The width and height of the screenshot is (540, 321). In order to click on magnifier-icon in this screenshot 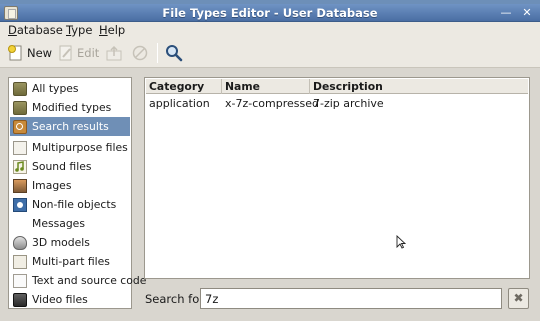, I will do `click(174, 53)`.